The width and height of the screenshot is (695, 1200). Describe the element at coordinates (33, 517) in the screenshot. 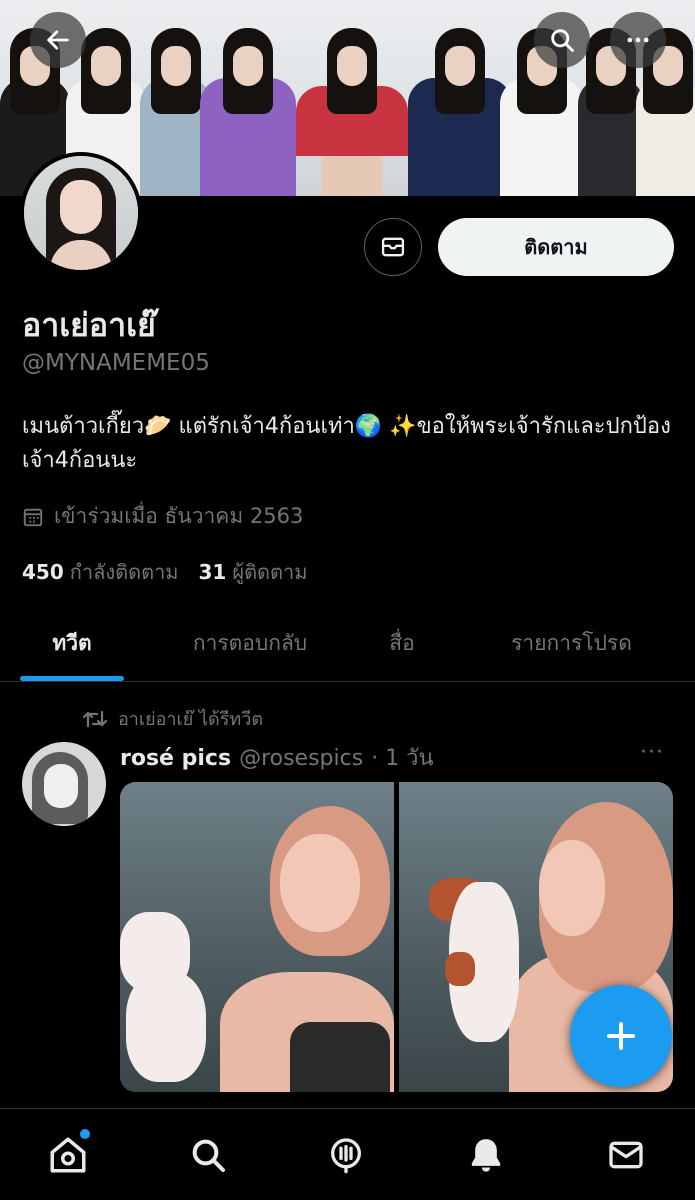

I see `calendar-icon` at that location.